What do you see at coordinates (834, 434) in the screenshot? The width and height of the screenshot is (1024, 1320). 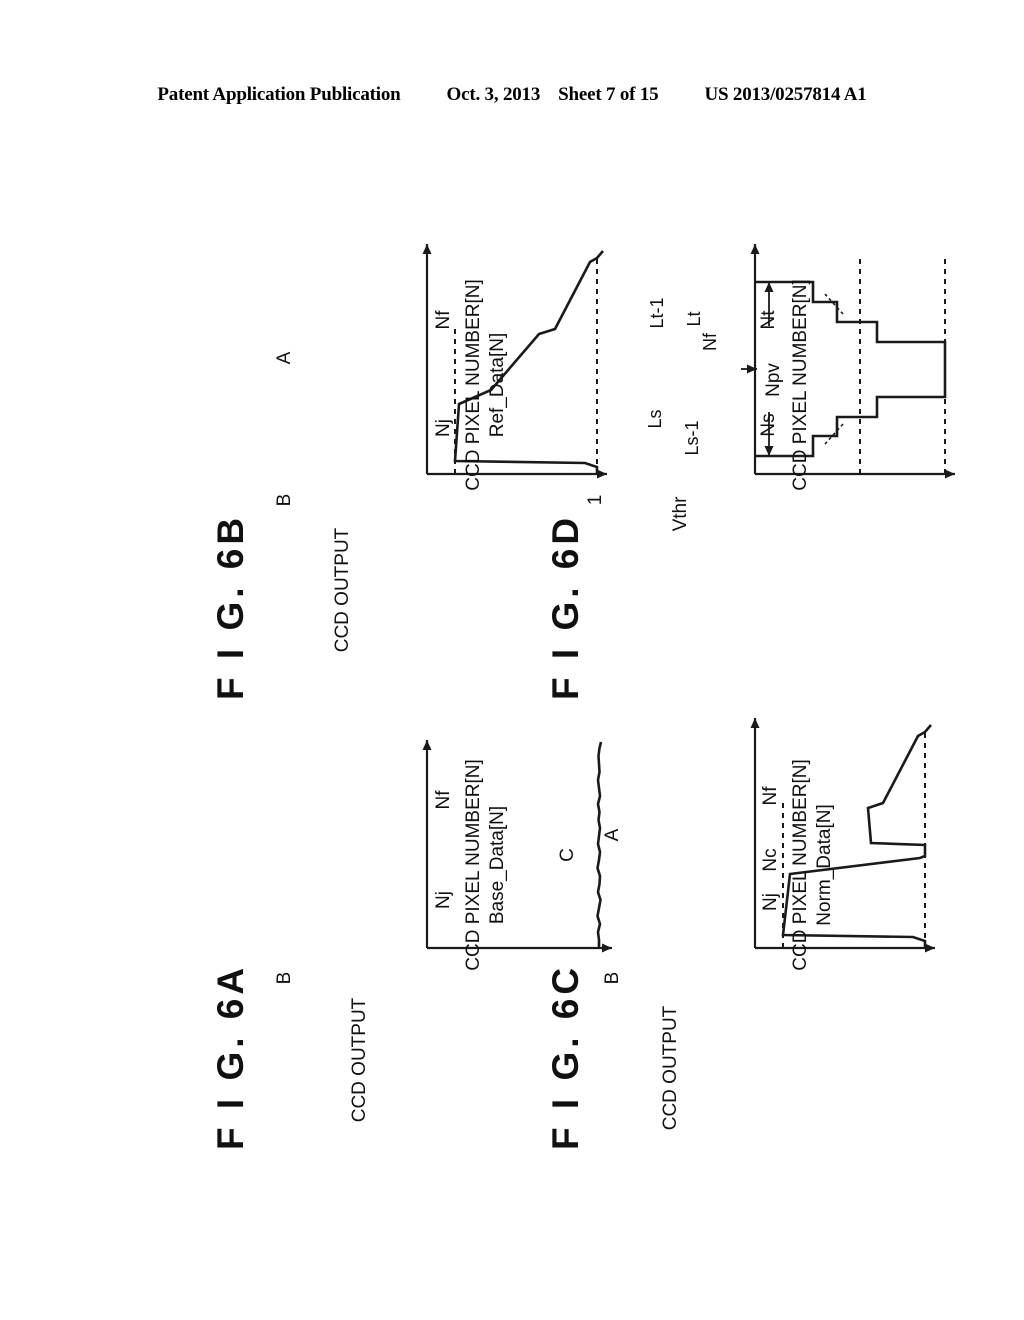 I see `fig-6d-ls-leader` at bounding box center [834, 434].